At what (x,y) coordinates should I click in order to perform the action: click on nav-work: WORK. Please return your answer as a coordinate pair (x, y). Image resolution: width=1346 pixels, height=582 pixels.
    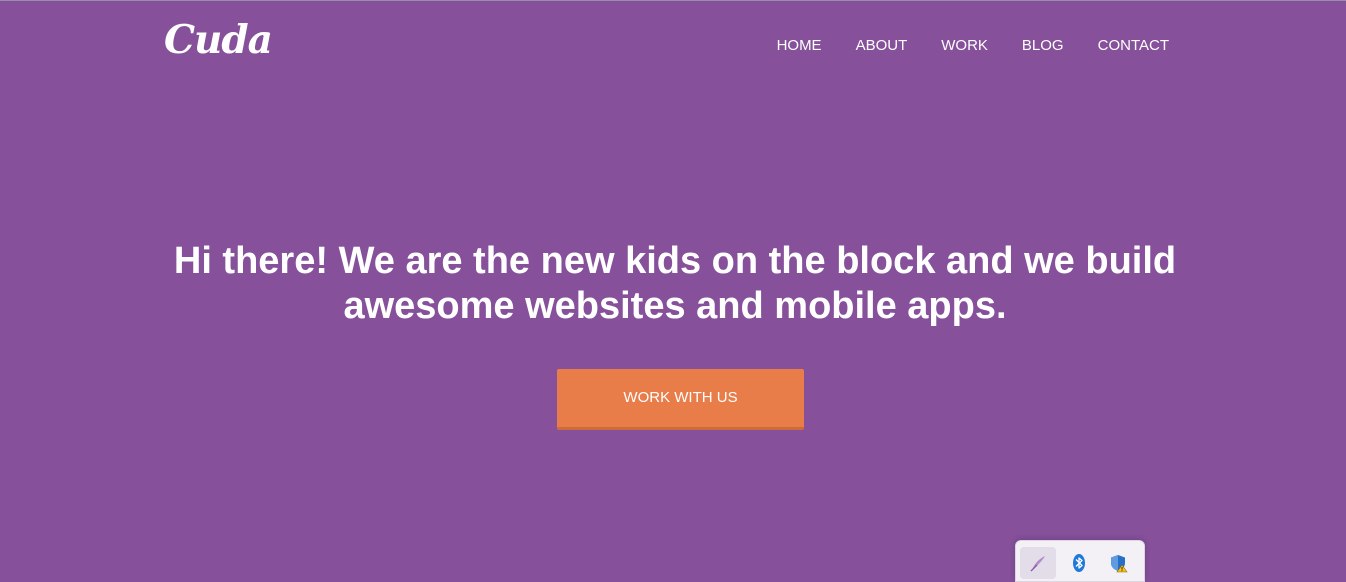
    Looking at the image, I should click on (964, 45).